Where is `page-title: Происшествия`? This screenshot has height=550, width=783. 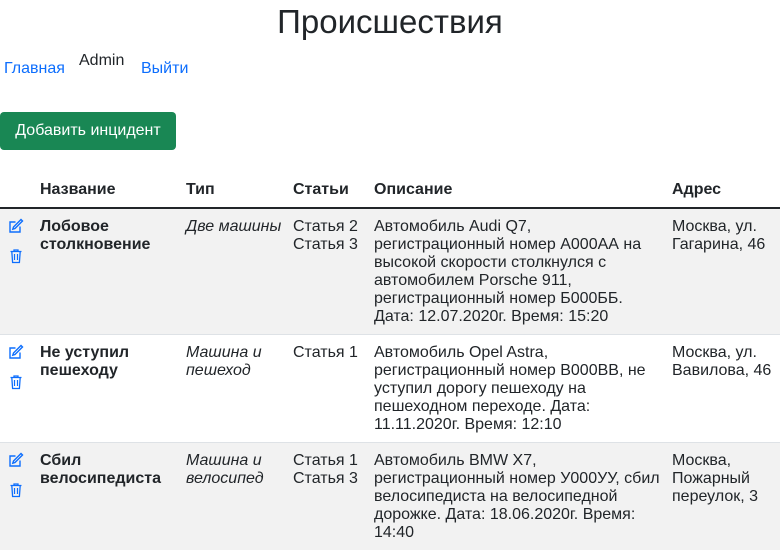 page-title: Происшествия is located at coordinates (390, 22).